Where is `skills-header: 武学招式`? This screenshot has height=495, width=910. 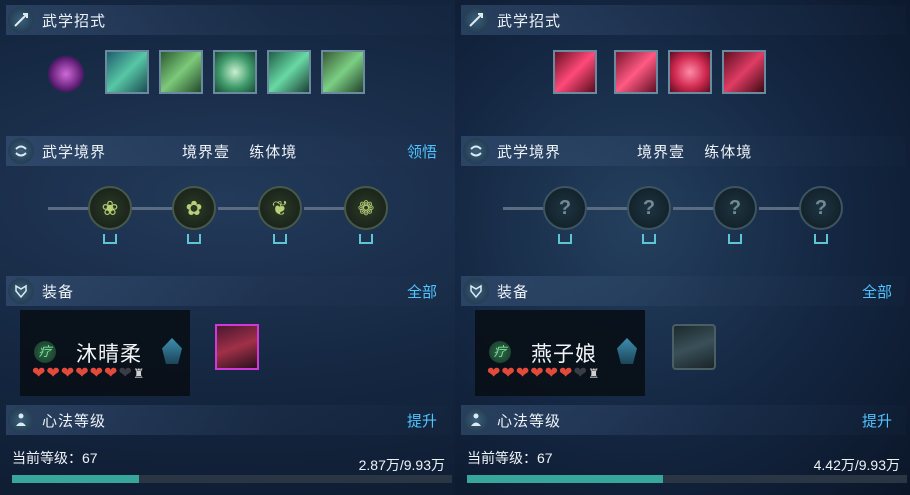 skills-header: 武学招式 is located at coordinates (228, 20).